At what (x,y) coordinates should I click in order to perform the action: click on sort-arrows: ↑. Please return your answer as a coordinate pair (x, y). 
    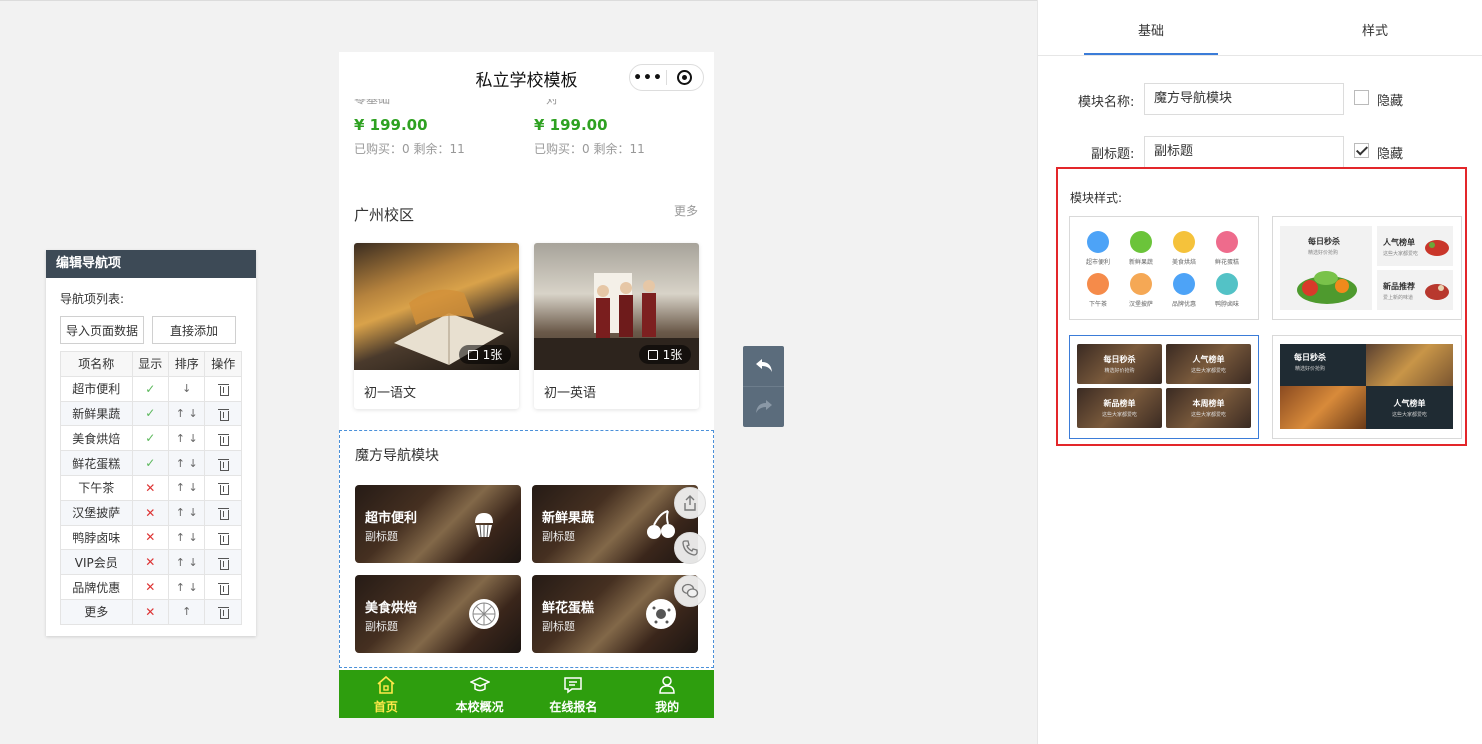
    Looking at the image, I should click on (186, 611).